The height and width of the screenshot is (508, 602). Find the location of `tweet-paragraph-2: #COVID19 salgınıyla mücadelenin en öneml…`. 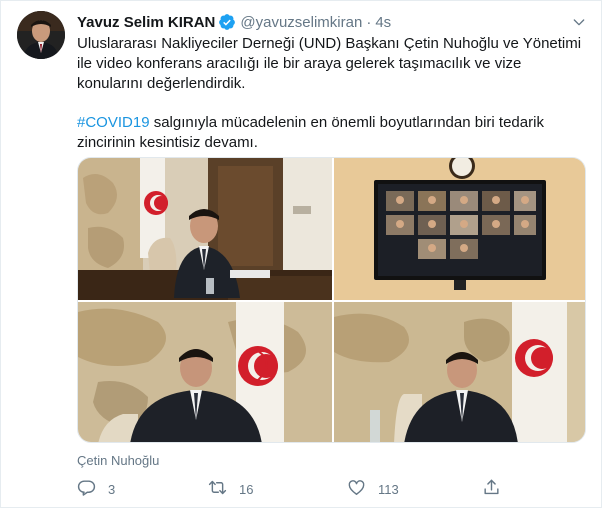

tweet-paragraph-2: #COVID19 salgınıyla mücadelenin en öneml… is located at coordinates (332, 133).